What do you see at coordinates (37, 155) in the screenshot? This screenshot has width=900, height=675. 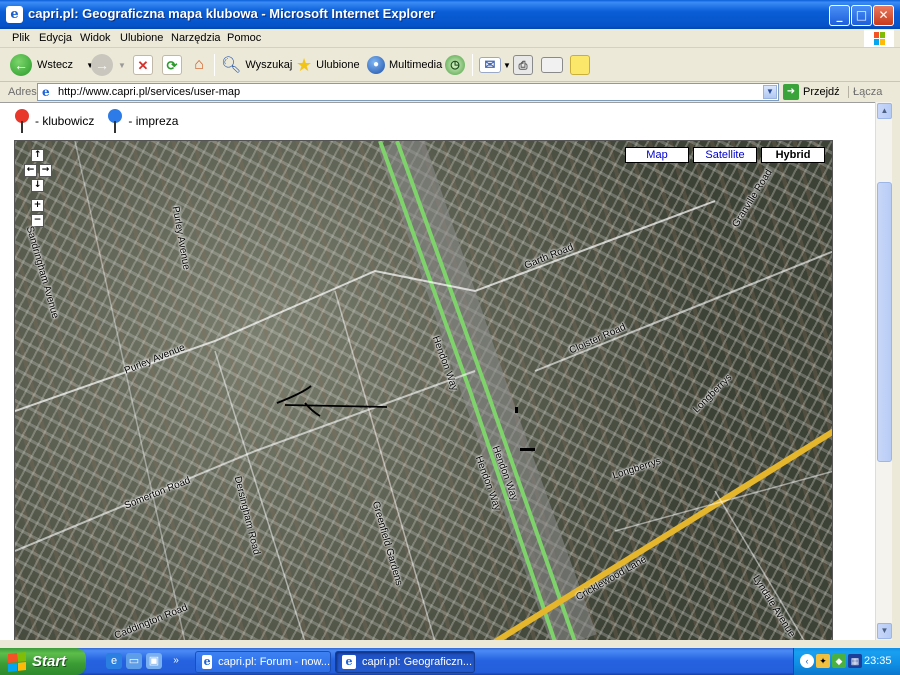 I see `pan-up-button: ↑` at bounding box center [37, 155].